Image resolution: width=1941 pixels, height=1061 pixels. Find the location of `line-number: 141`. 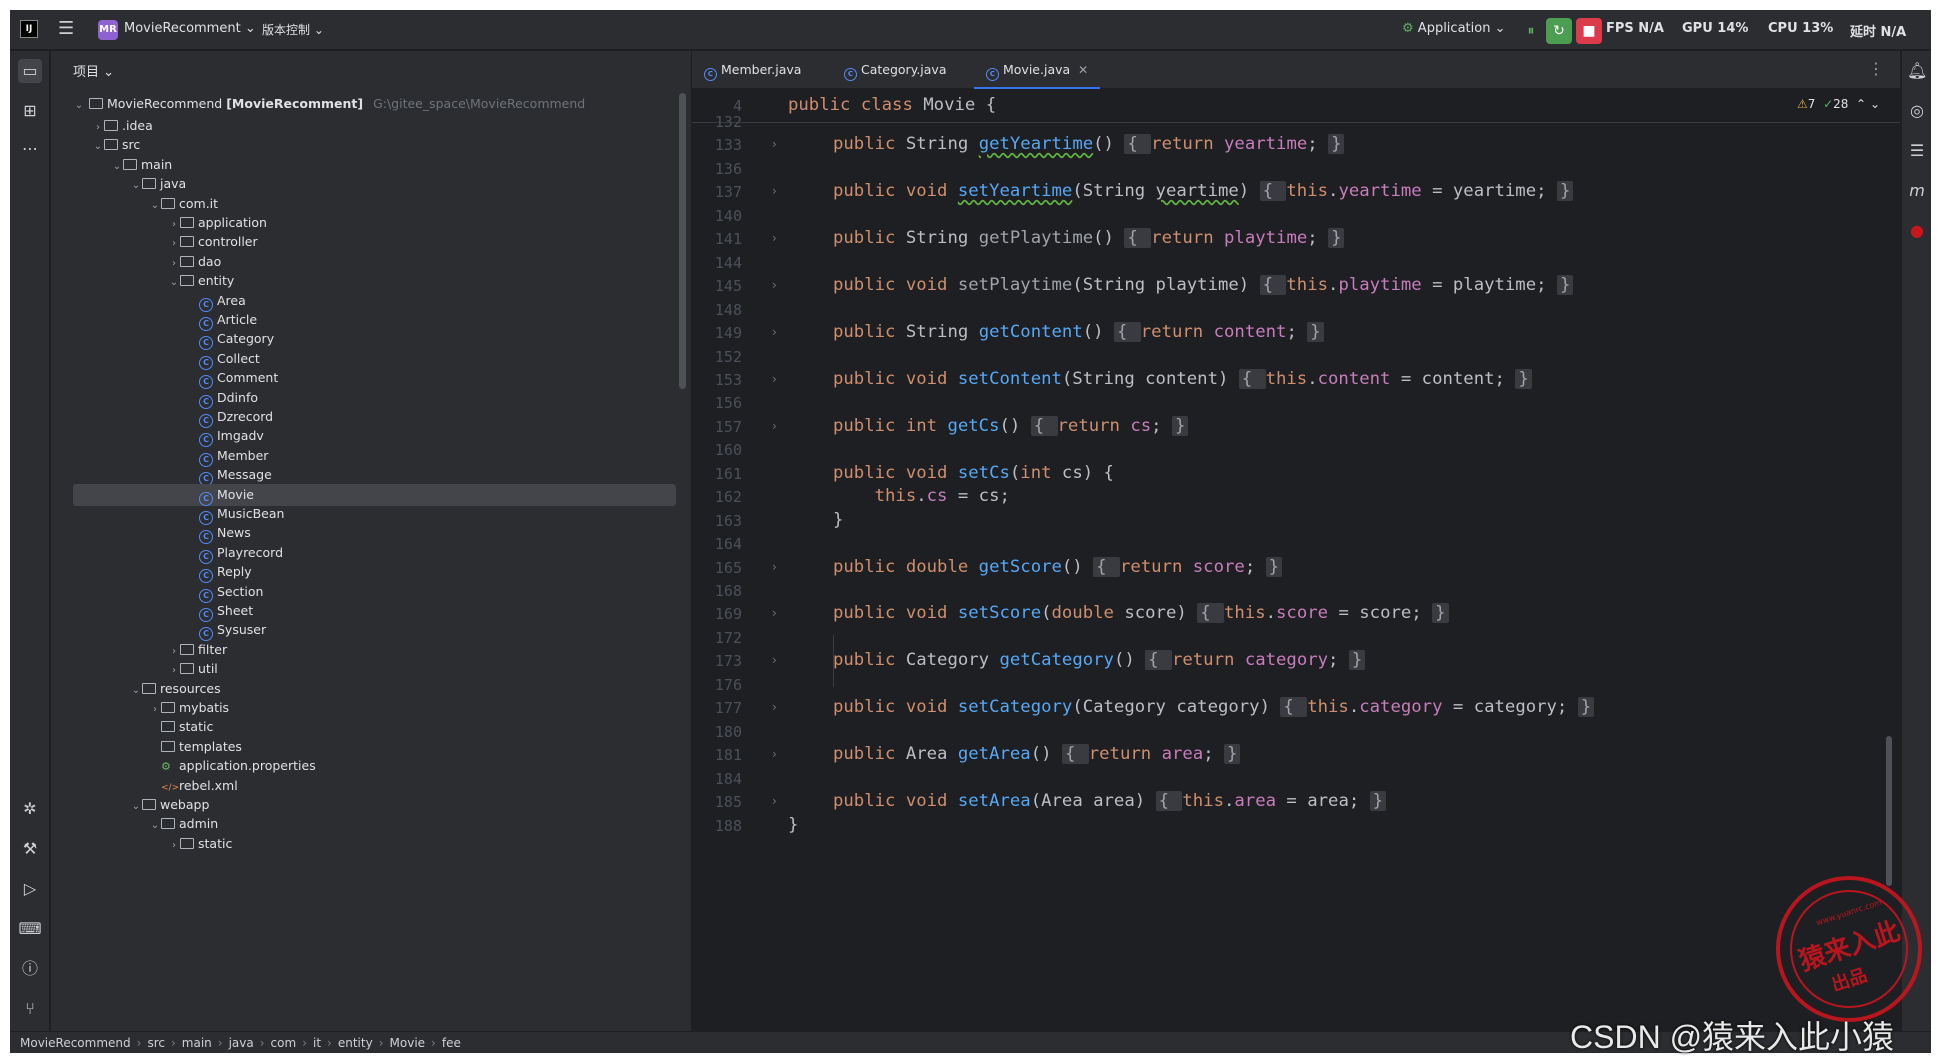

line-number: 141 is located at coordinates (717, 239).